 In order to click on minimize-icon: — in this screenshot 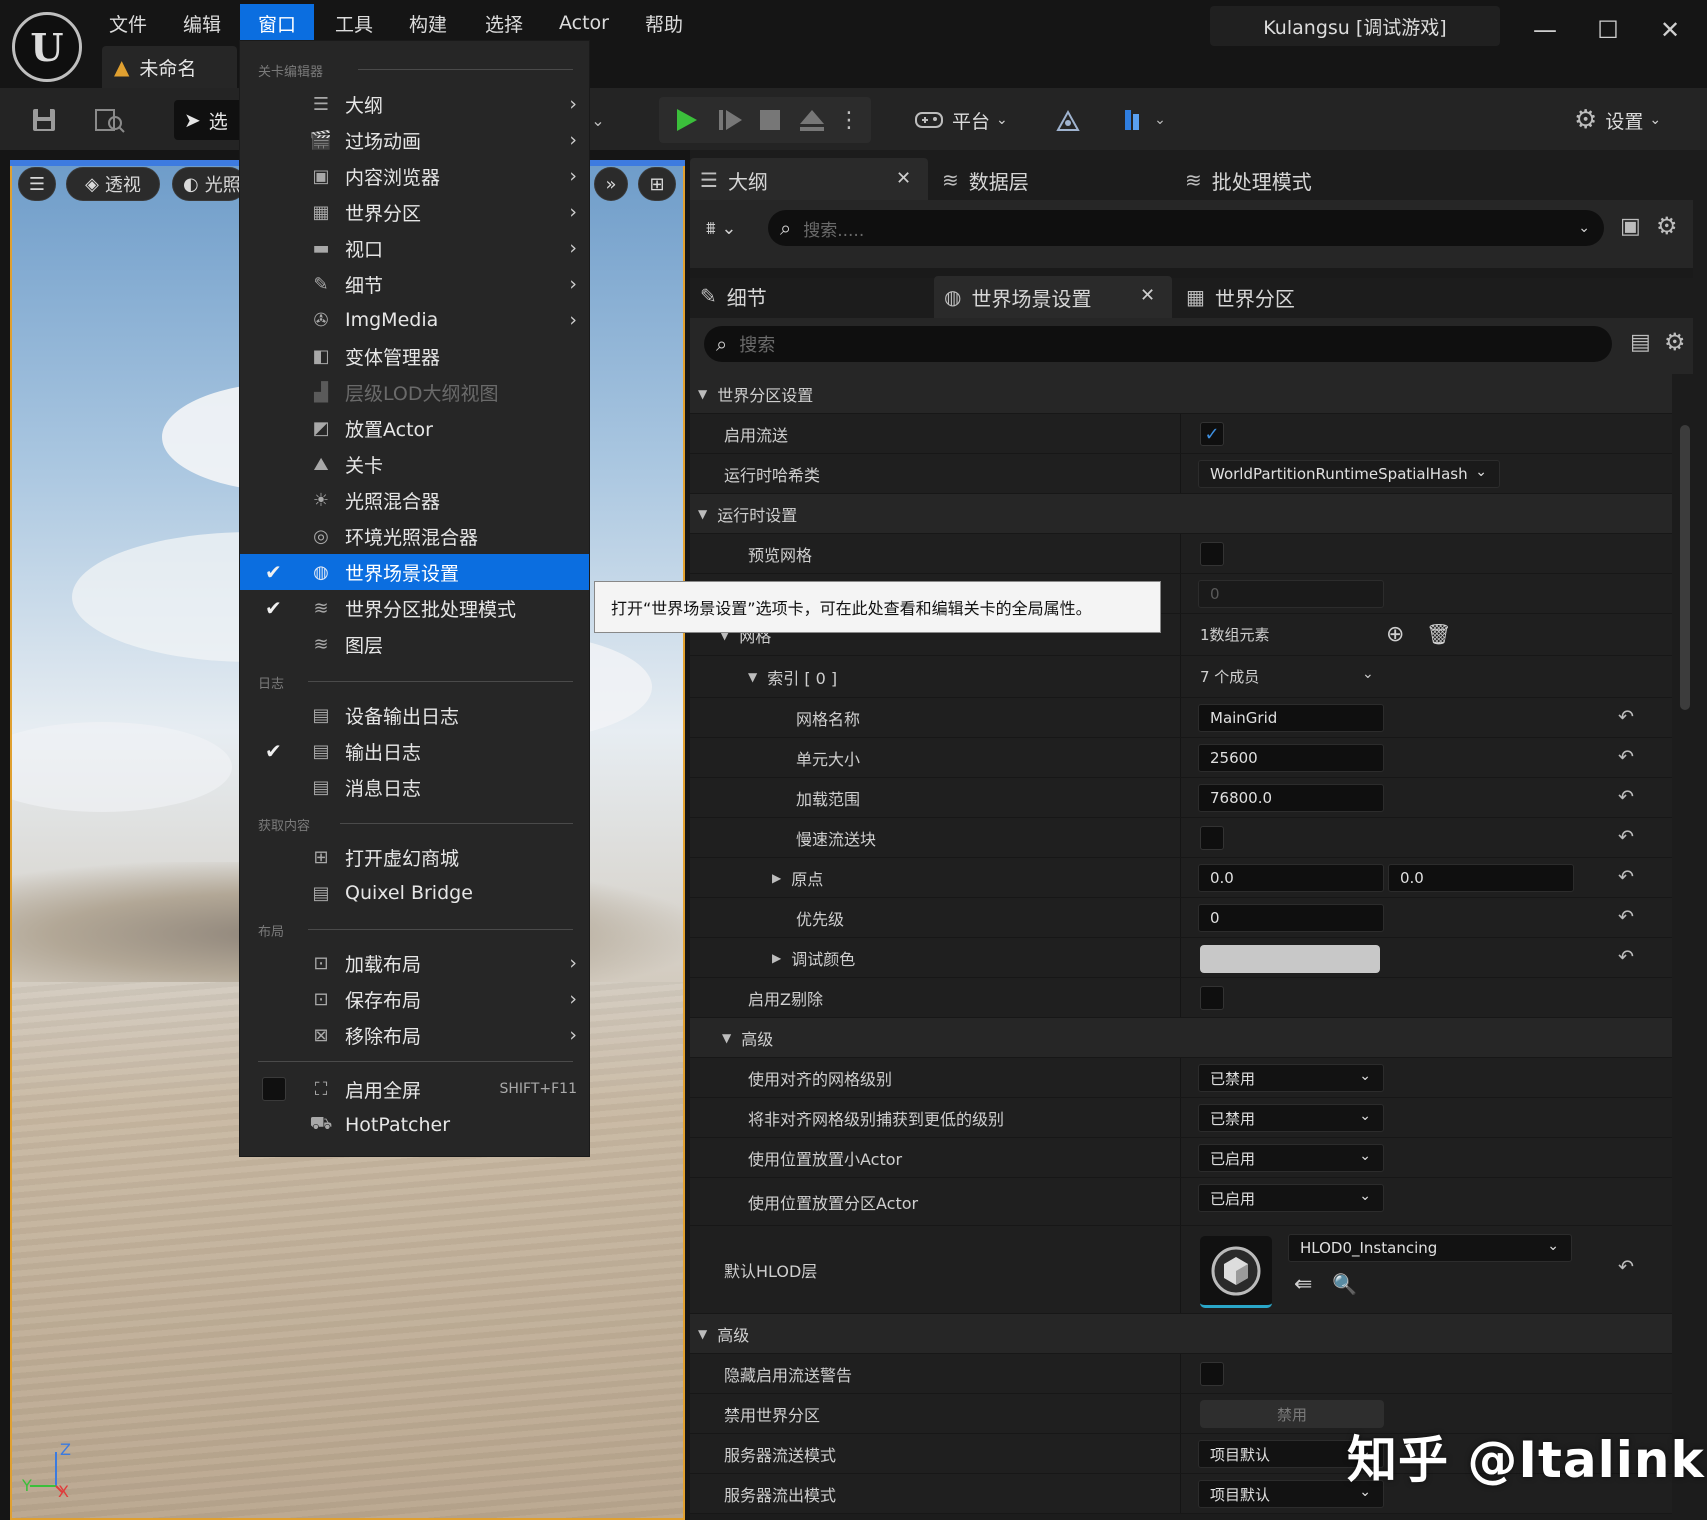, I will do `click(1545, 30)`.